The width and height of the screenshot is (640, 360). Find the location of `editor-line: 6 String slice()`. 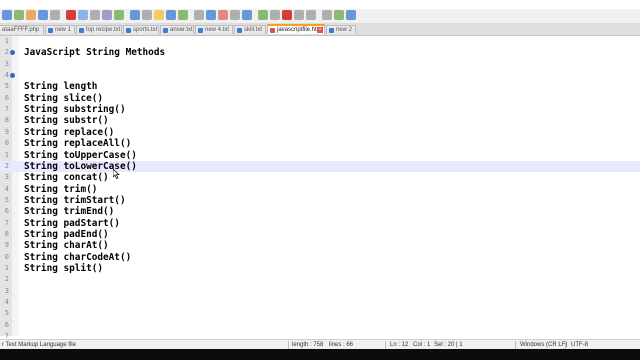

editor-line: 6 String slice() is located at coordinates (320, 98).